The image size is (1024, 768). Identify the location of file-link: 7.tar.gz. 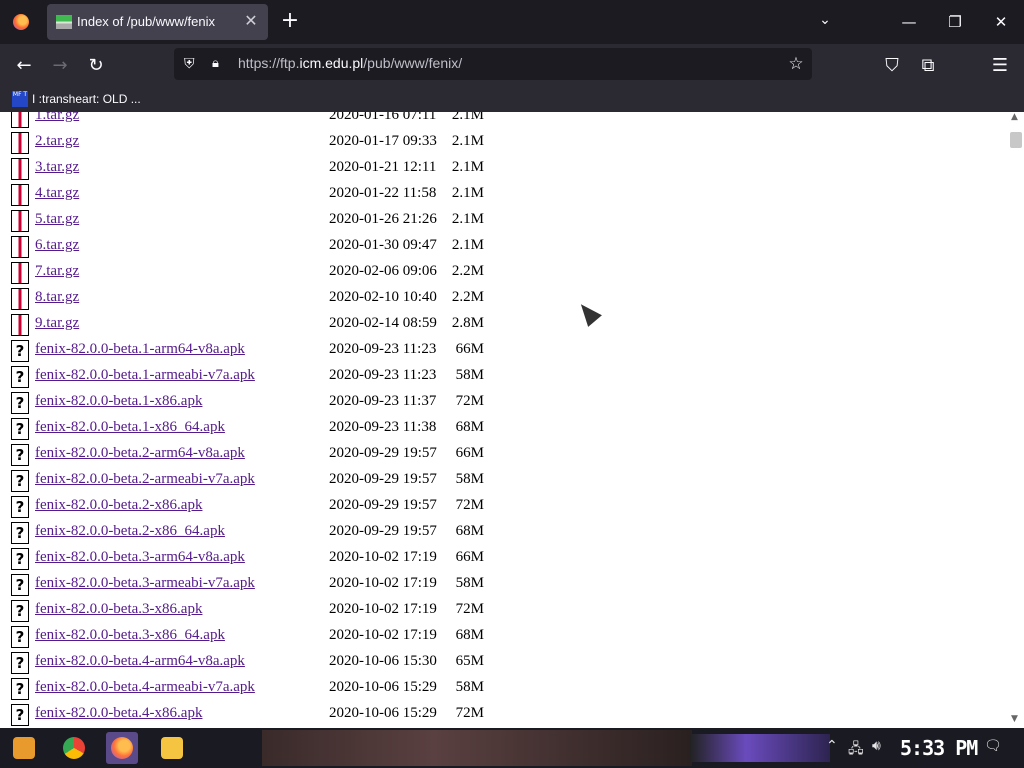
(57, 271).